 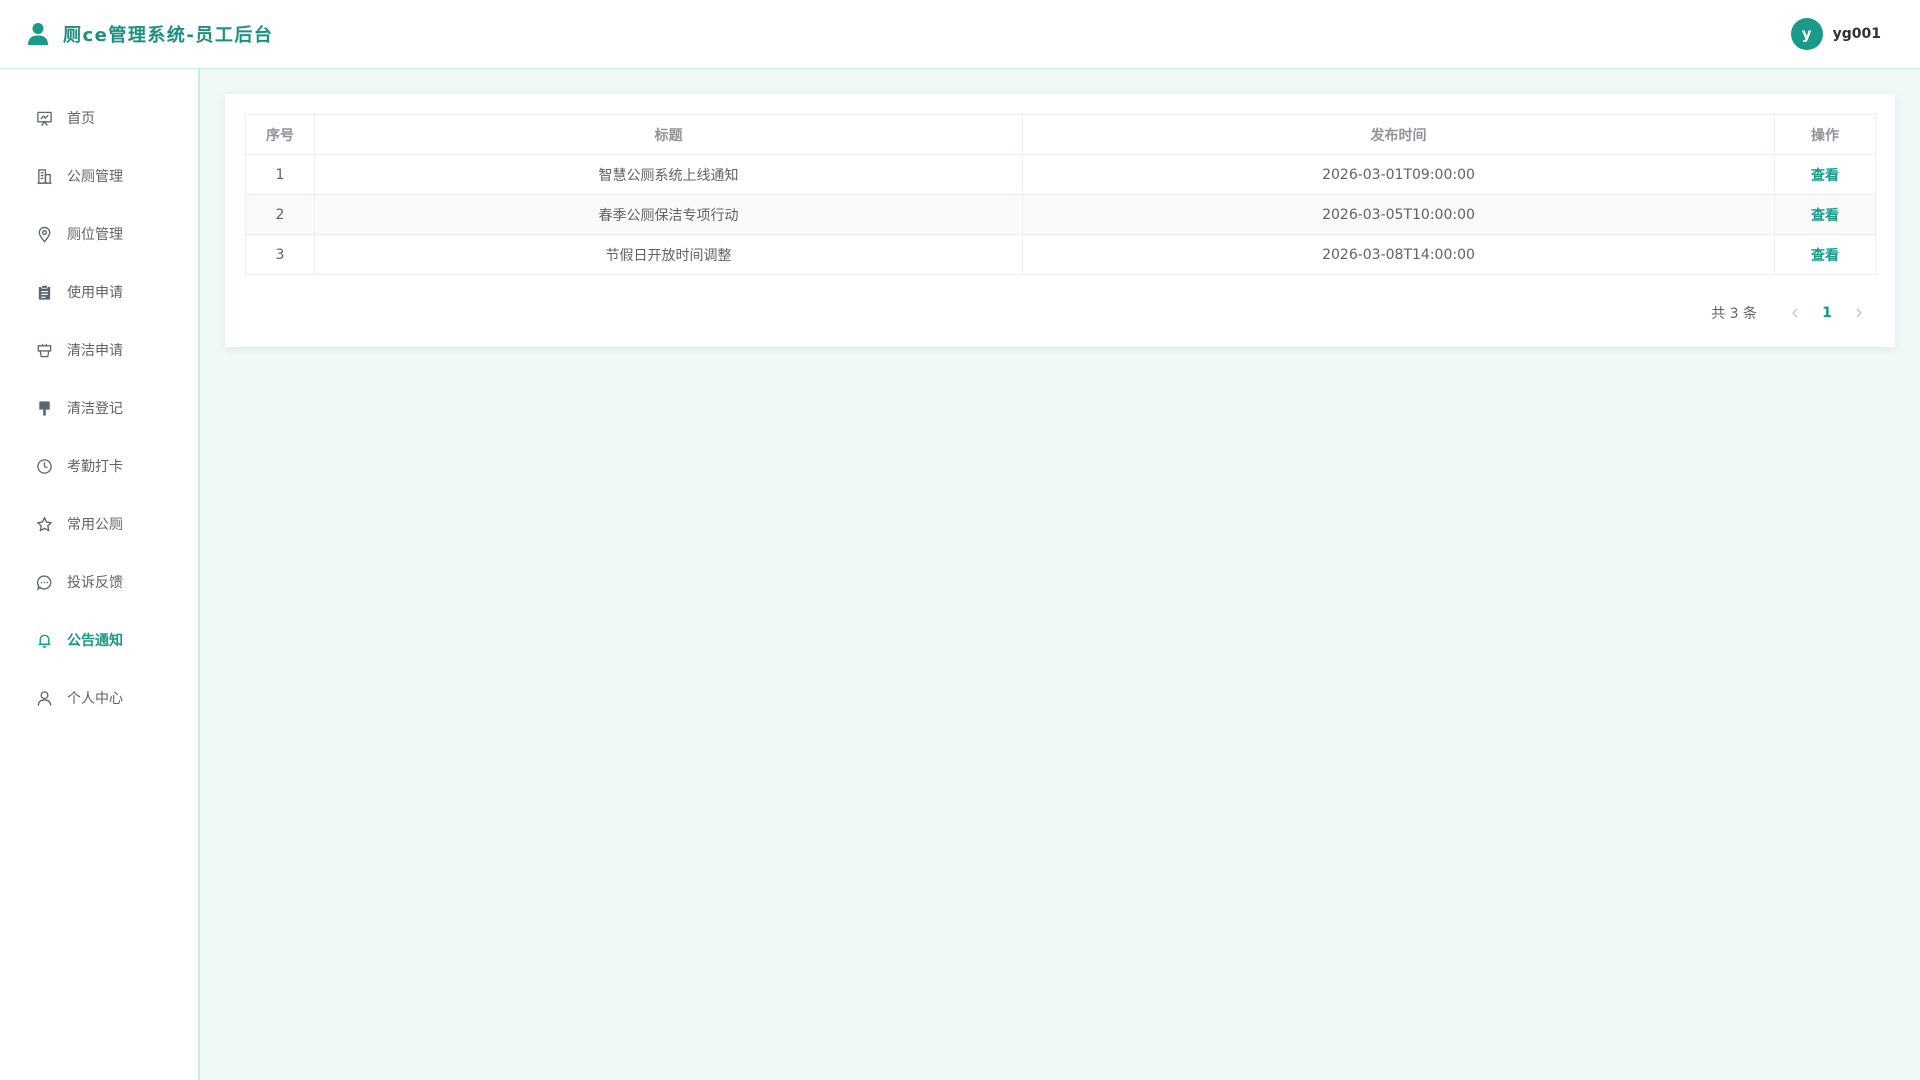 I want to click on chat-bubble-icon, so click(x=44, y=582).